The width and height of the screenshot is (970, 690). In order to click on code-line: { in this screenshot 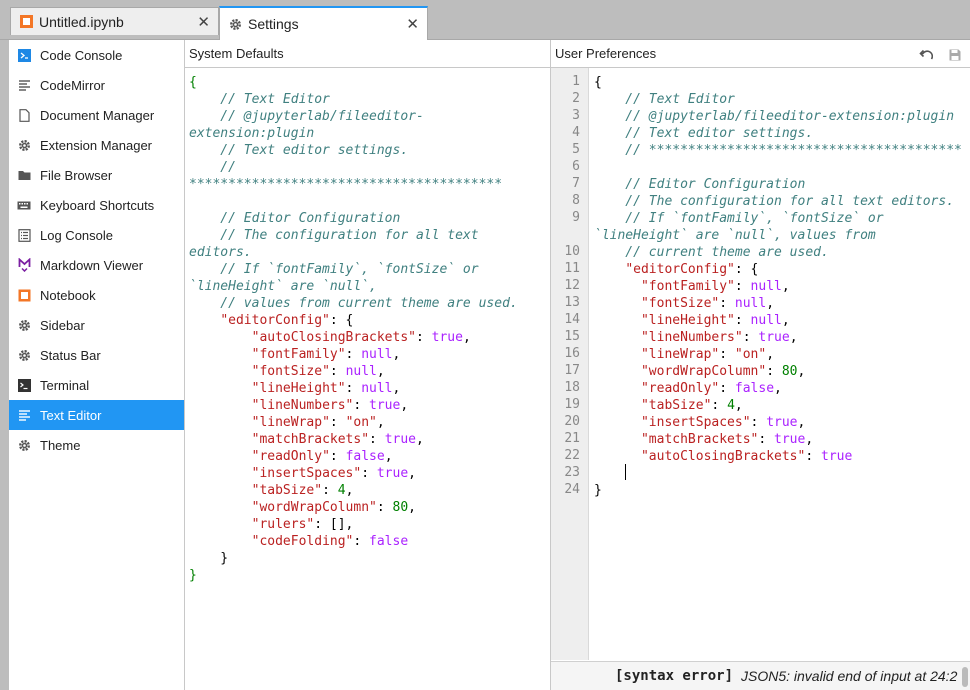, I will do `click(353, 82)`.